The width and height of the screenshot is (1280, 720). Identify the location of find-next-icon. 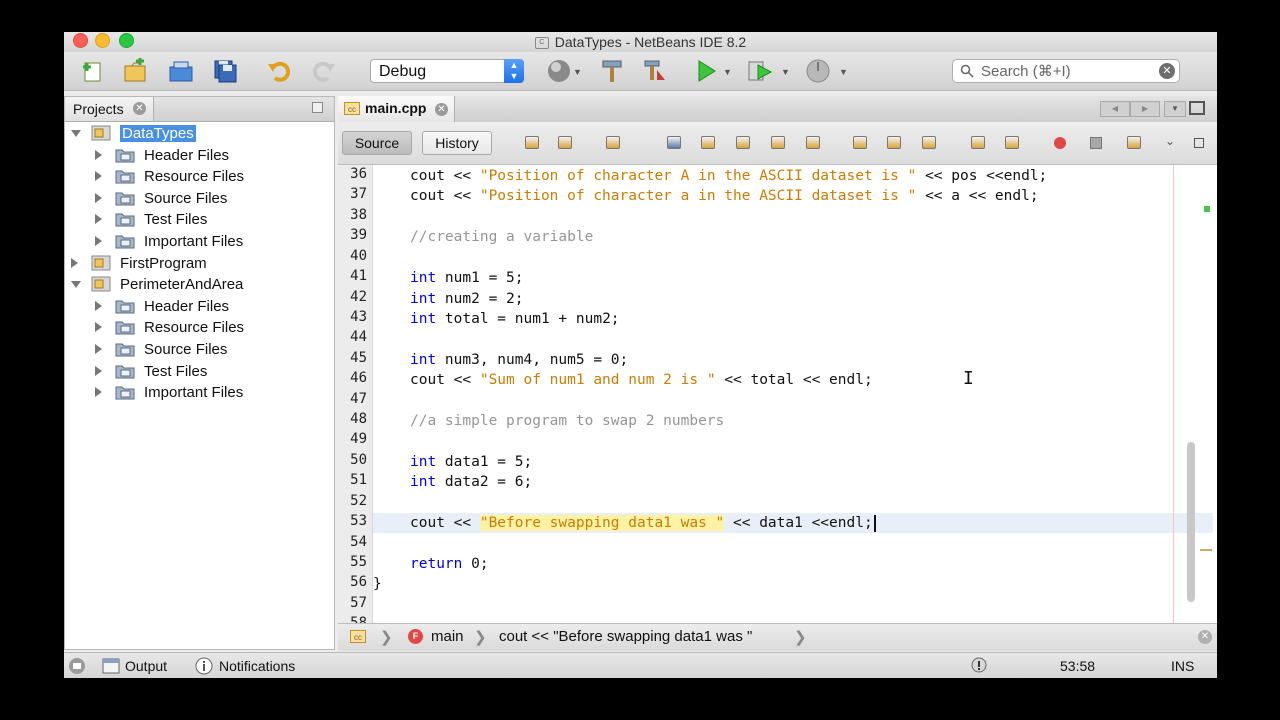
(743, 143).